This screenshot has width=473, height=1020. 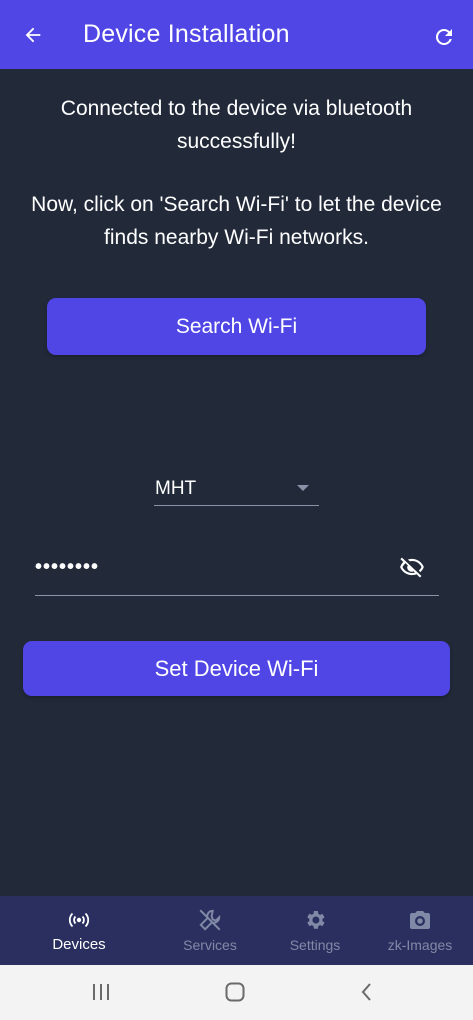 What do you see at coordinates (367, 992) in the screenshot?
I see `back-system-icon` at bounding box center [367, 992].